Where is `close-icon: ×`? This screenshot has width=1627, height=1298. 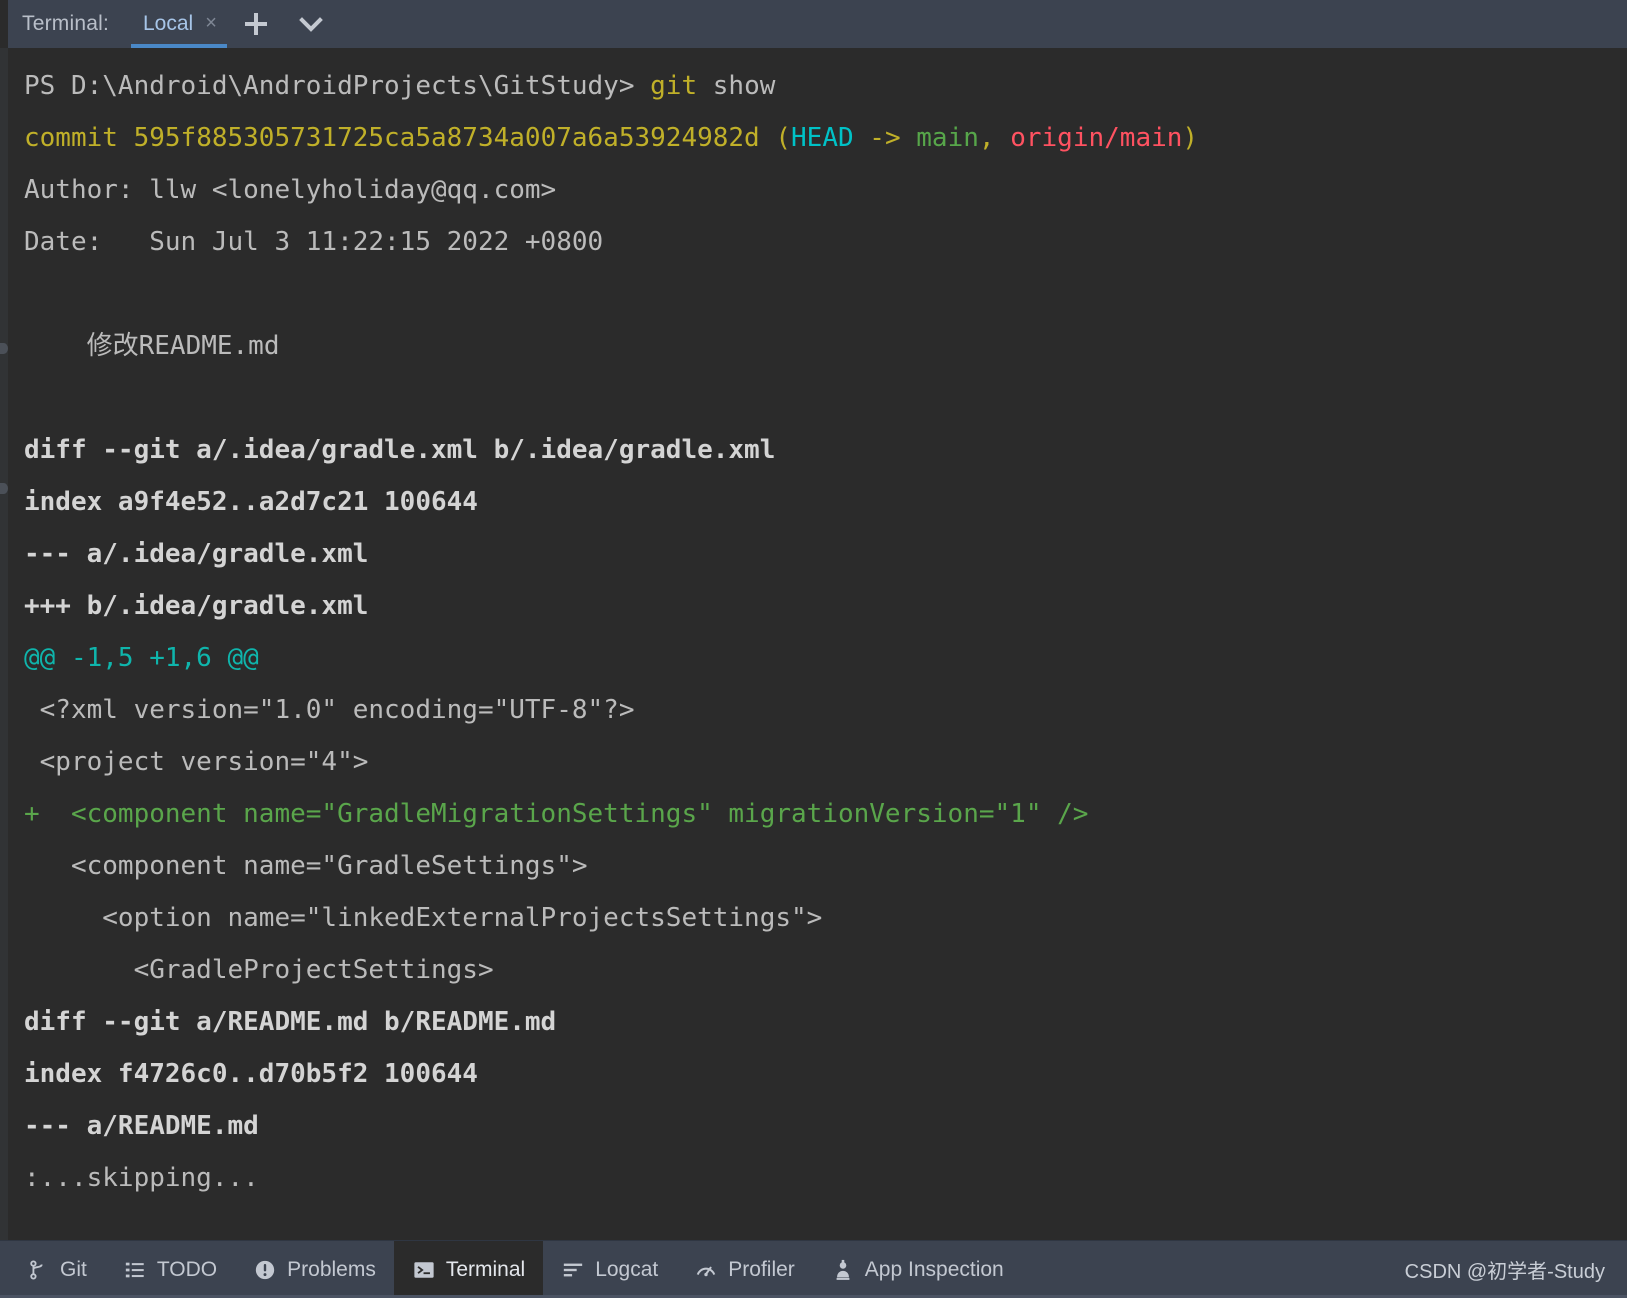 close-icon: × is located at coordinates (211, 24).